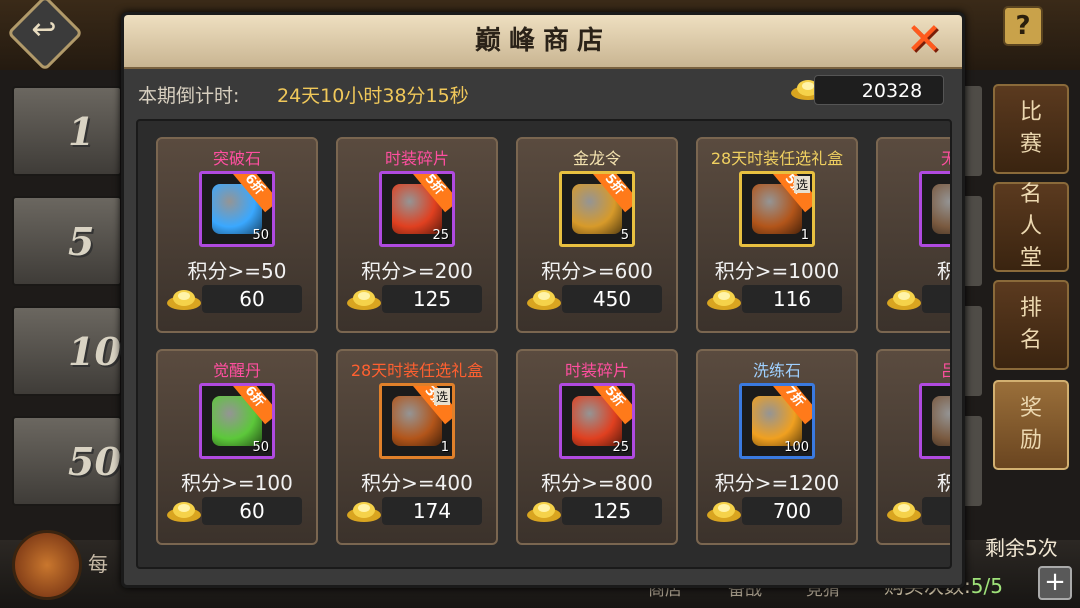  Describe the element at coordinates (777, 483) in the screenshot. I see `point-requirement: 积分>=1200` at that location.